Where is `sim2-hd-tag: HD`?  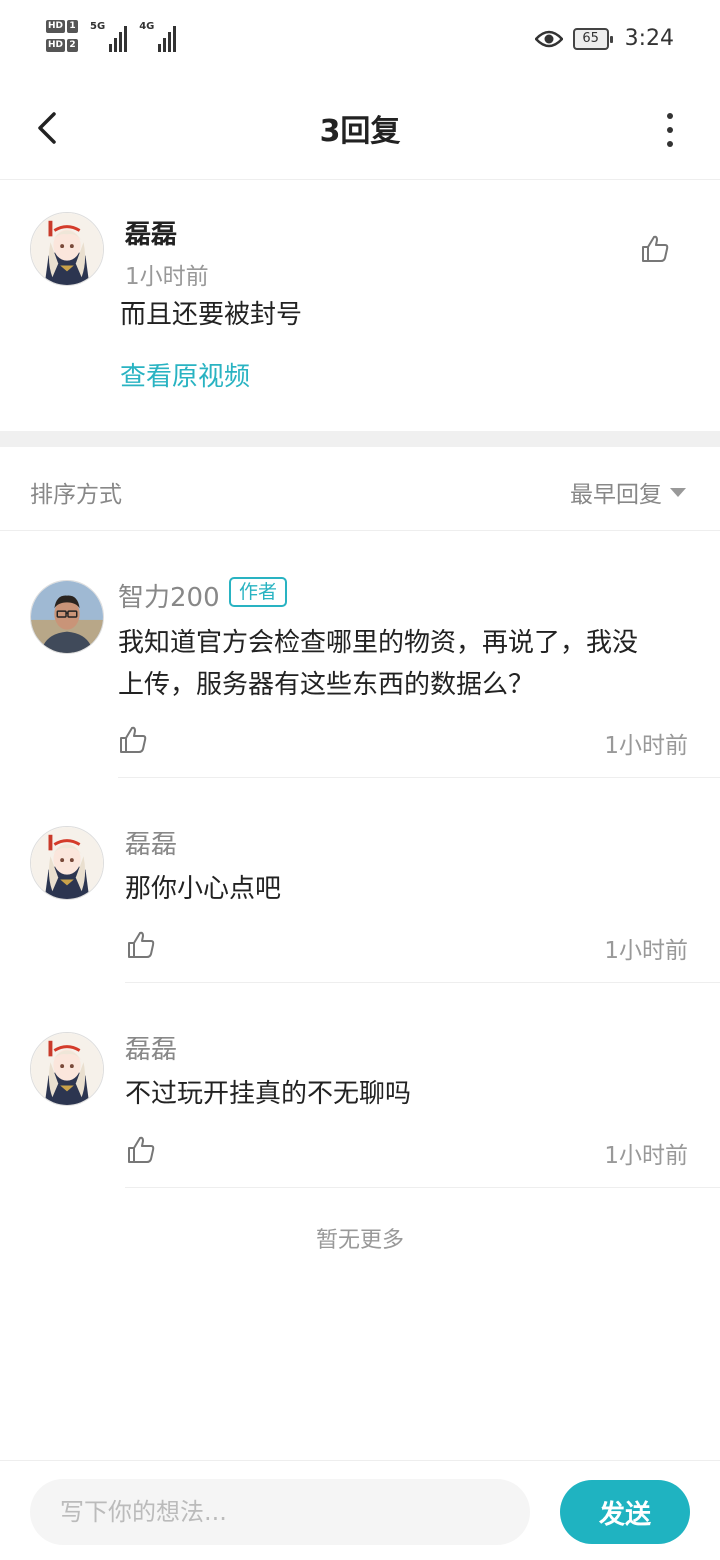 sim2-hd-tag: HD is located at coordinates (56, 45).